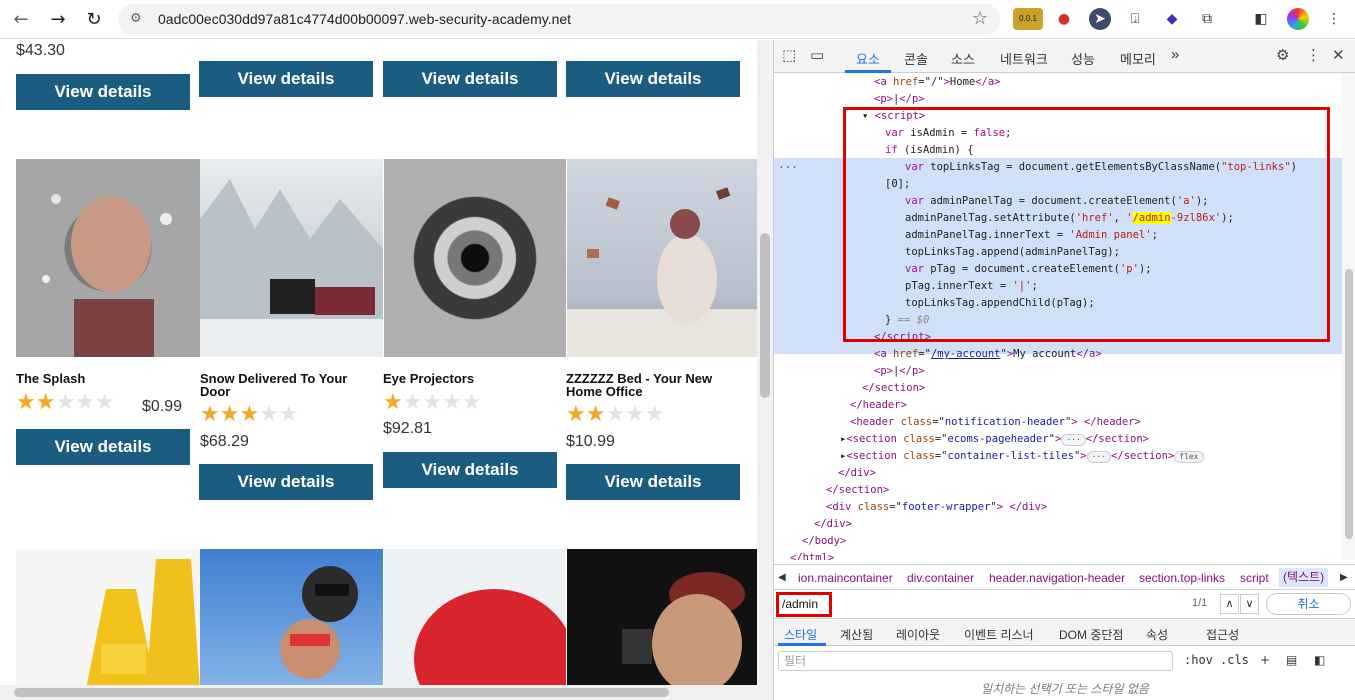  What do you see at coordinates (782, 577) in the screenshot?
I see `breadcrumb-left-icon: ◀` at bounding box center [782, 577].